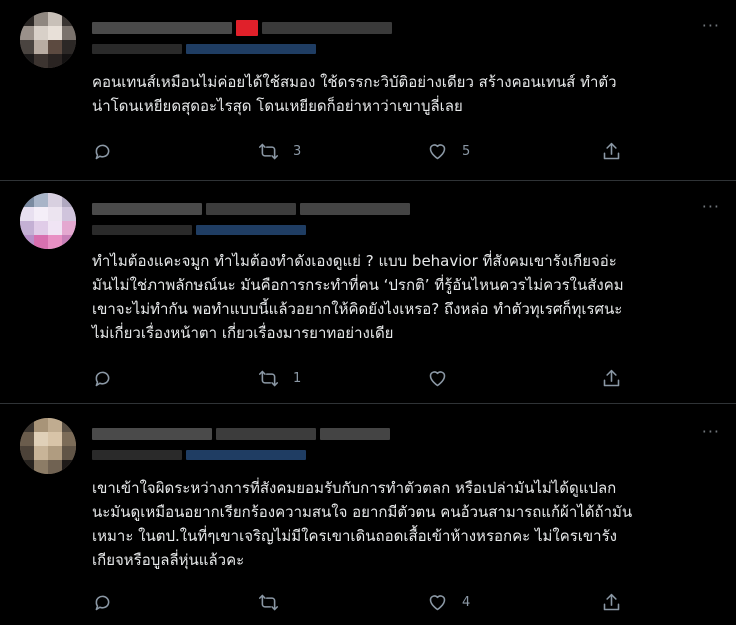 The image size is (736, 625). I want to click on retweet-button, so click(275, 602).